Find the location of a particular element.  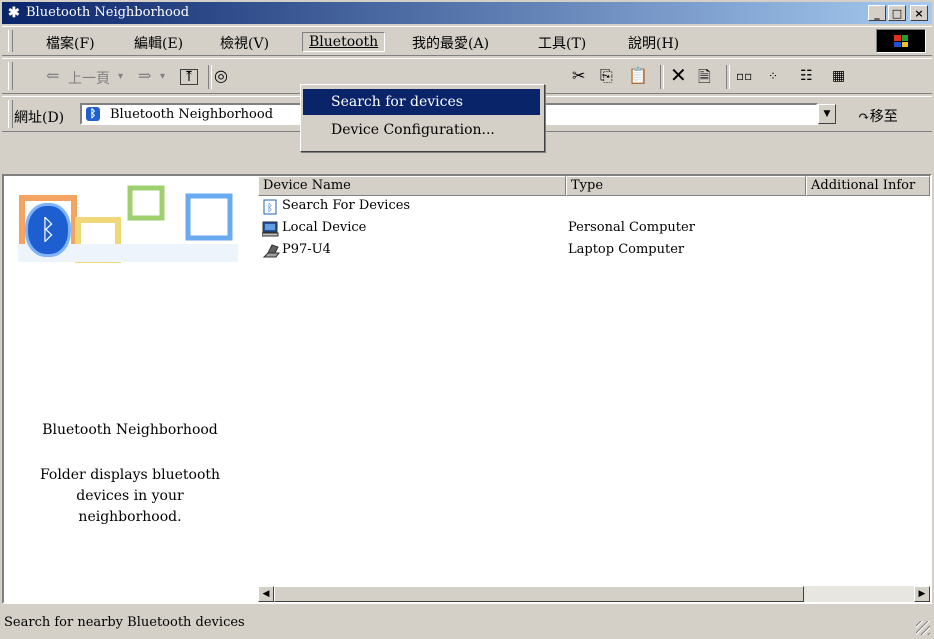

bluetooth-banner: ᛒ is located at coordinates (128, 224).